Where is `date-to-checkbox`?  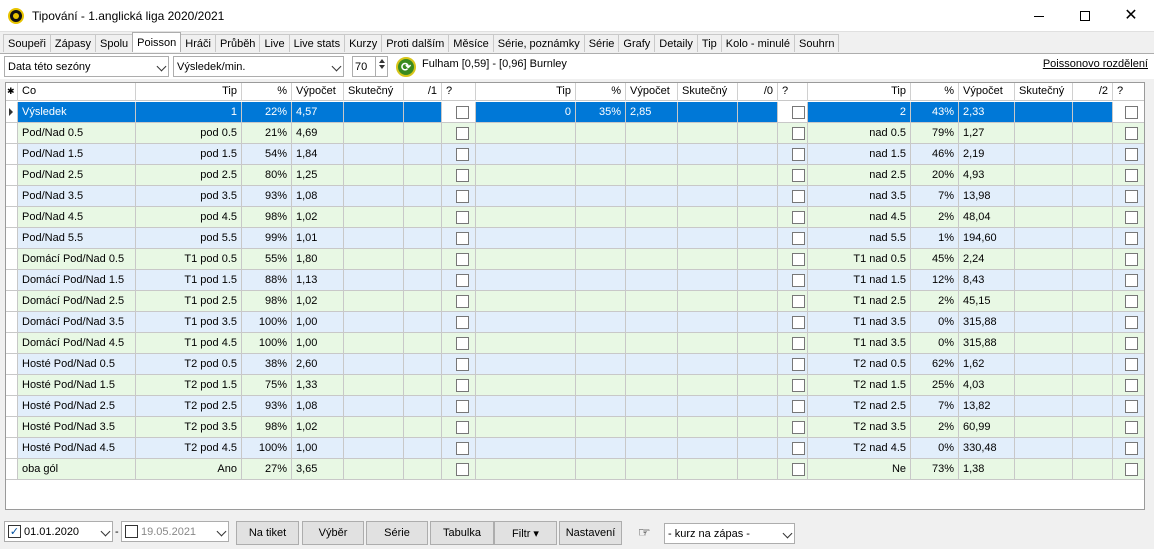
date-to-checkbox is located at coordinates (131, 531).